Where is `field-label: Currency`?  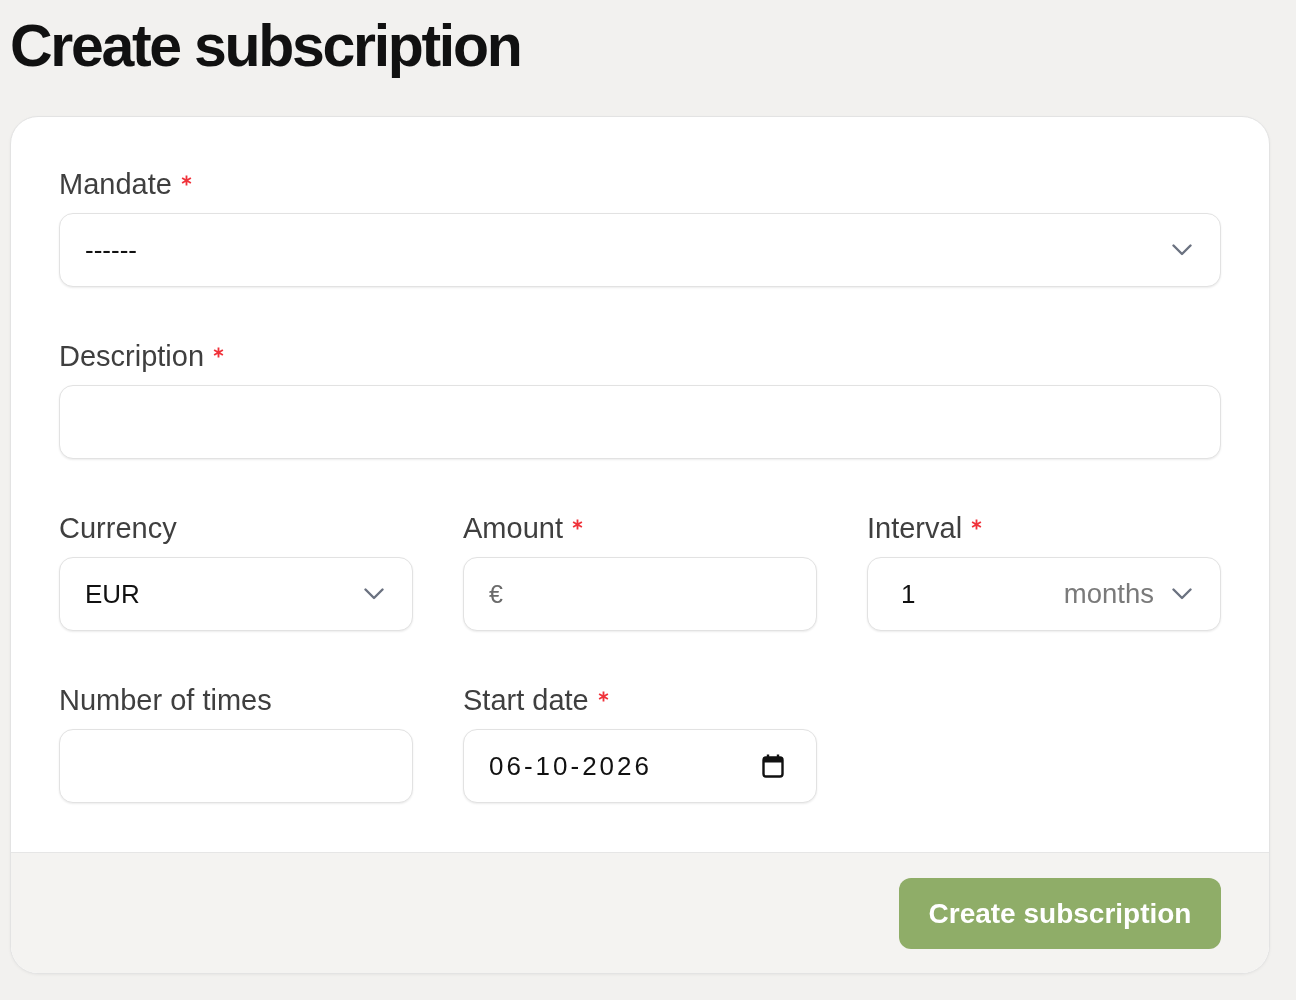 field-label: Currency is located at coordinates (118, 528).